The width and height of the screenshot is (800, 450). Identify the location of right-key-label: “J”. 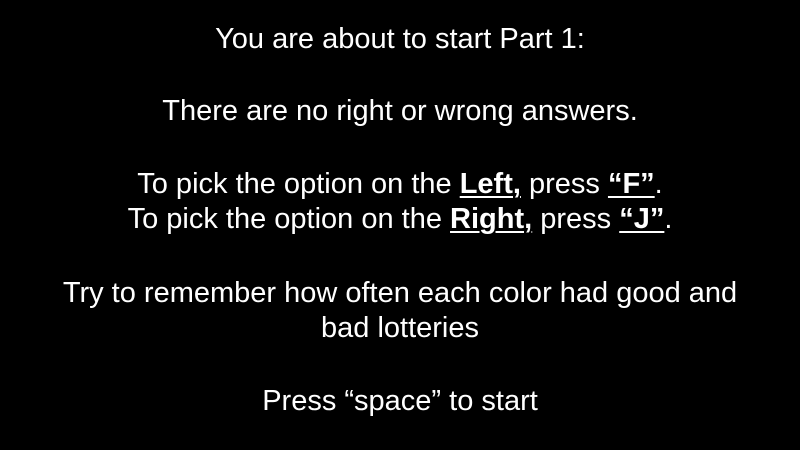
(642, 219).